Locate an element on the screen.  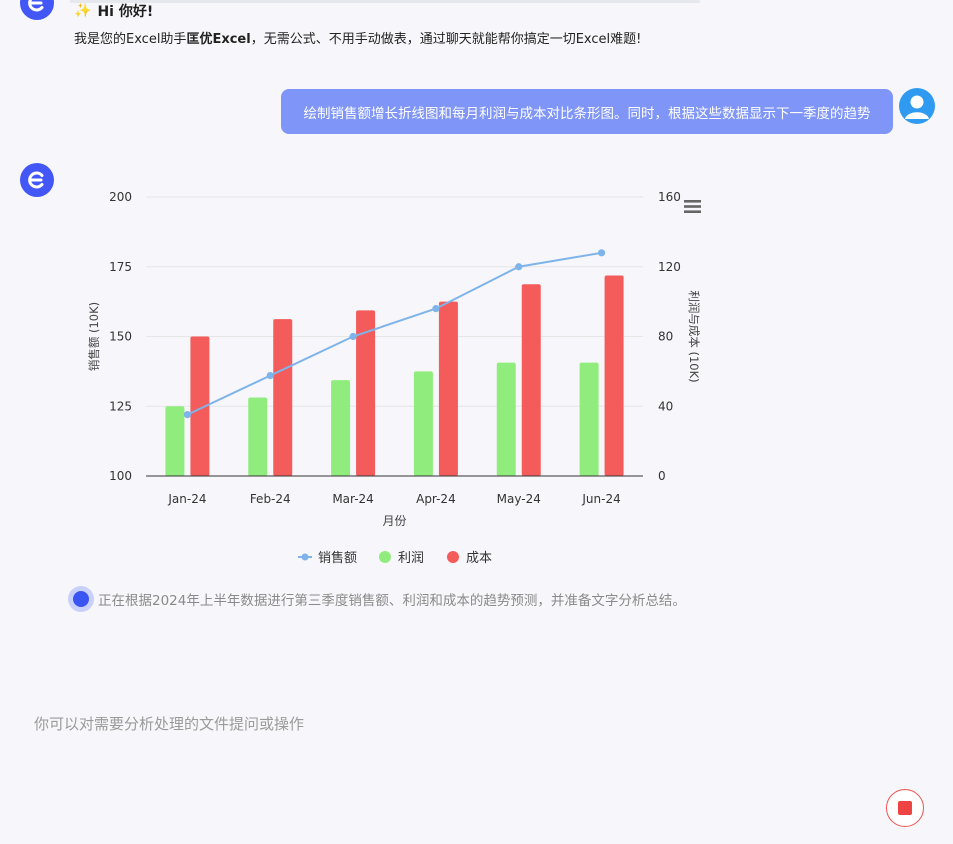
legend-point-marker is located at coordinates (305, 557).